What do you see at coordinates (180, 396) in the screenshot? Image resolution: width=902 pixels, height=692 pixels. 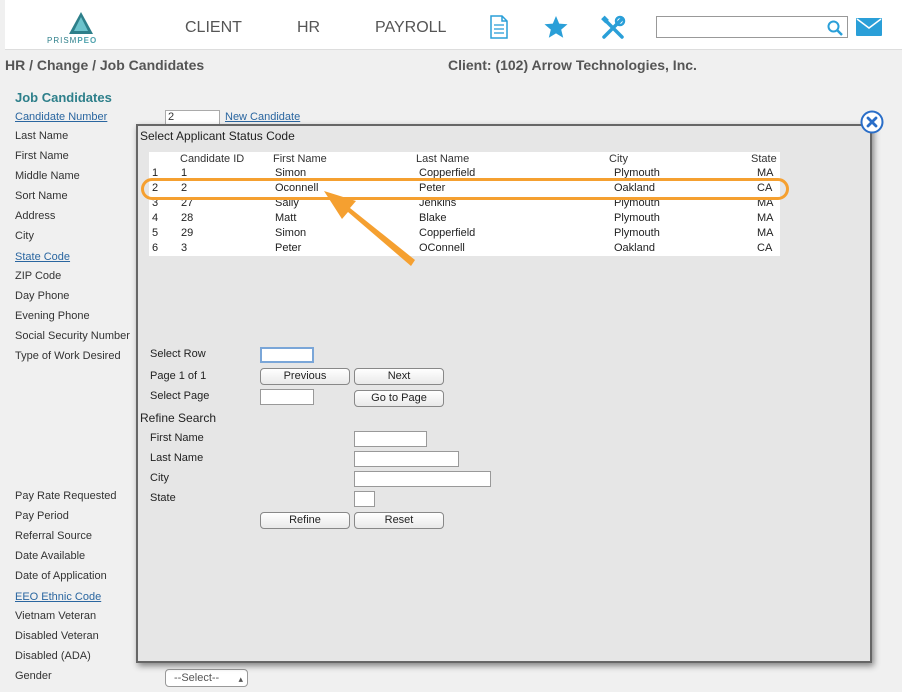 I see `select-page-label: Select Page` at bounding box center [180, 396].